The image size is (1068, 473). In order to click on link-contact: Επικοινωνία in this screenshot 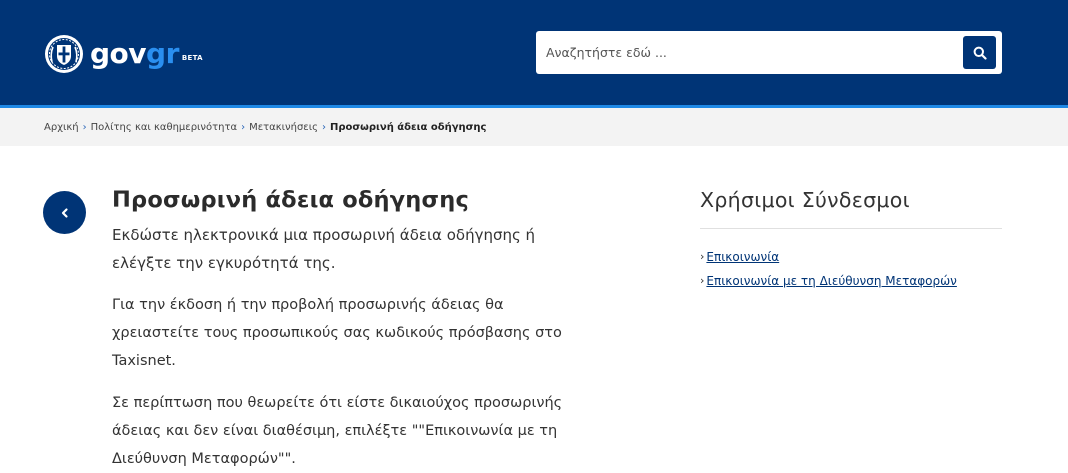, I will do `click(742, 257)`.